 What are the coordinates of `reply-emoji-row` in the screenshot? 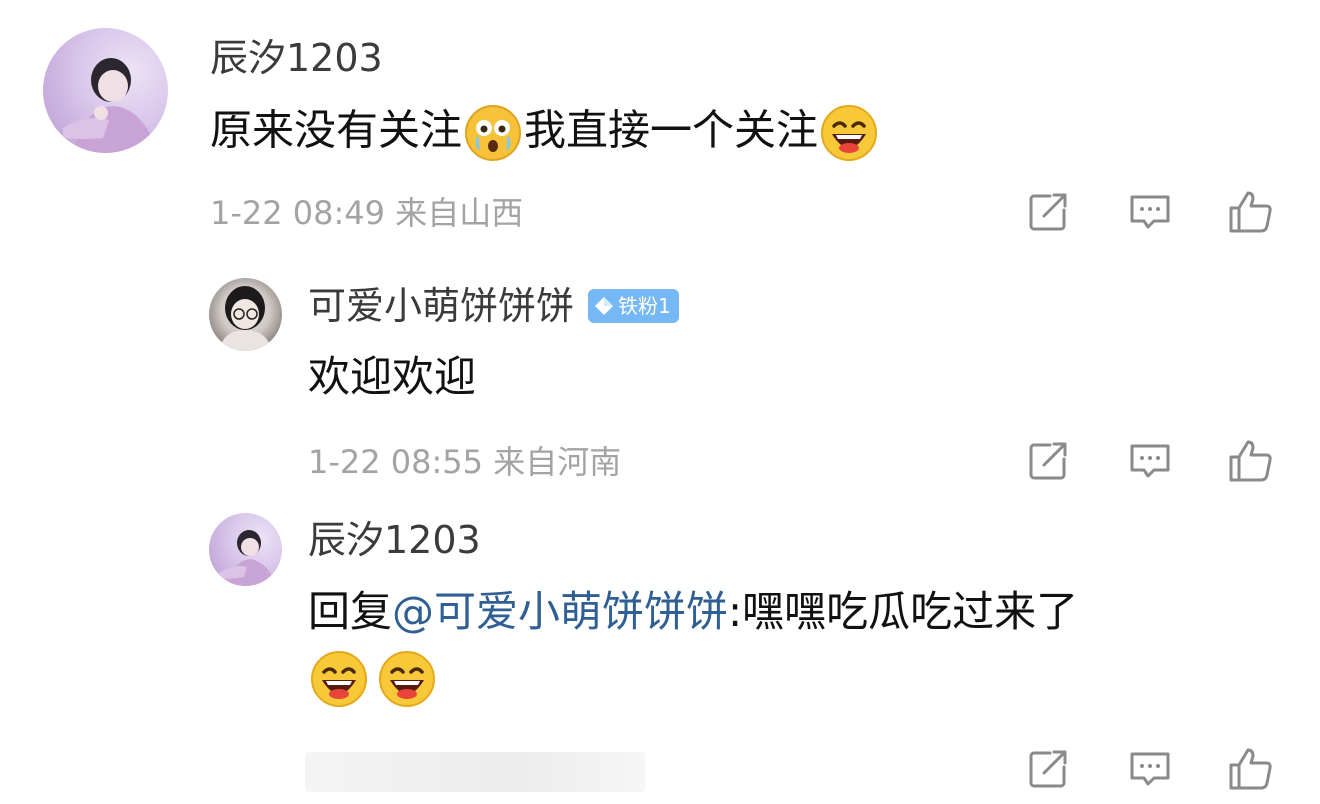 It's located at (373, 679).